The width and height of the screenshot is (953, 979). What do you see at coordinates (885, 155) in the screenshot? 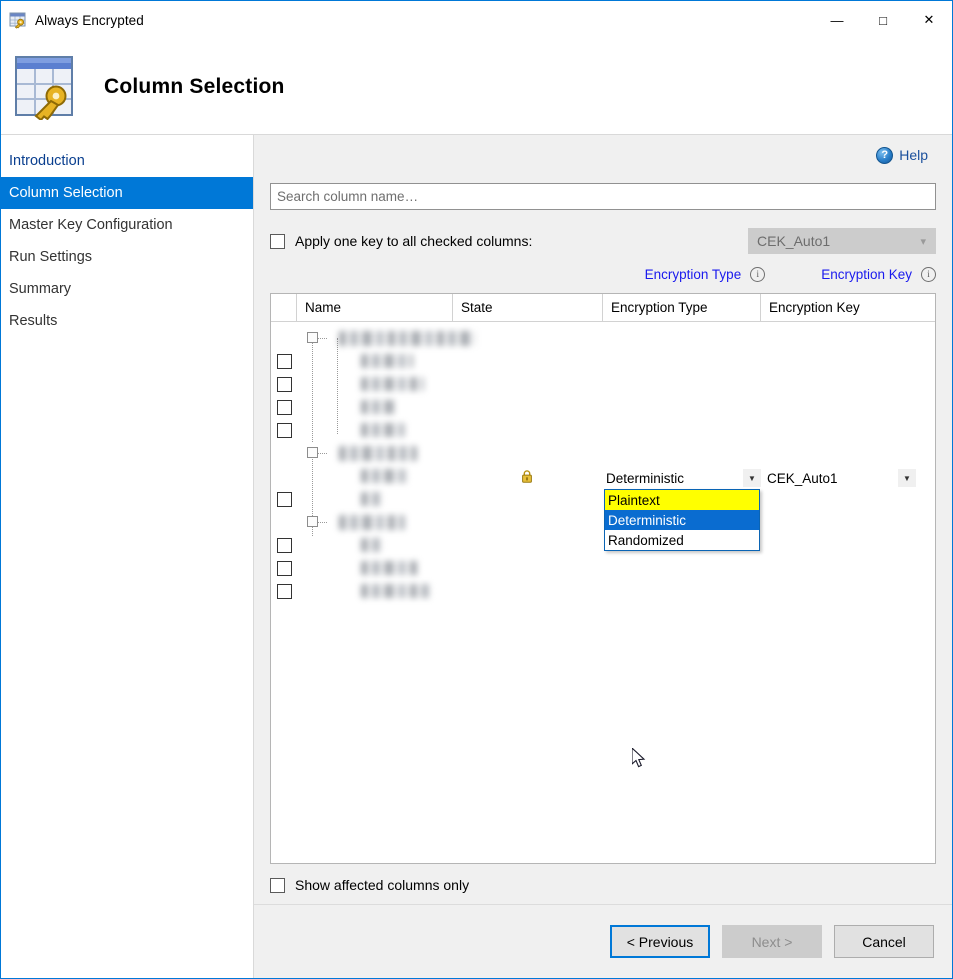
I see `question-mark-icon: ?` at bounding box center [885, 155].